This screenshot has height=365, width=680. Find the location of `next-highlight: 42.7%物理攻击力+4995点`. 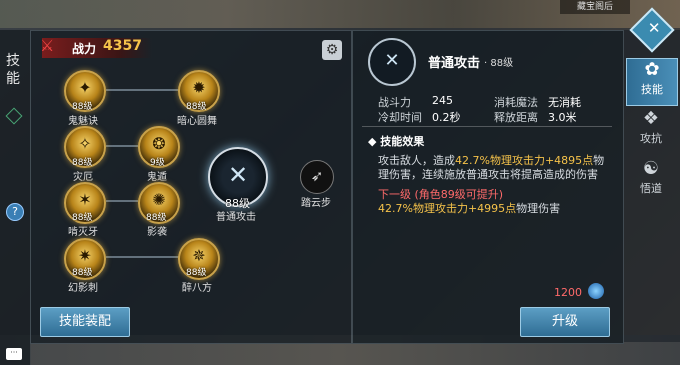

next-highlight: 42.7%物理攻击力+4995点 is located at coordinates (447, 208).